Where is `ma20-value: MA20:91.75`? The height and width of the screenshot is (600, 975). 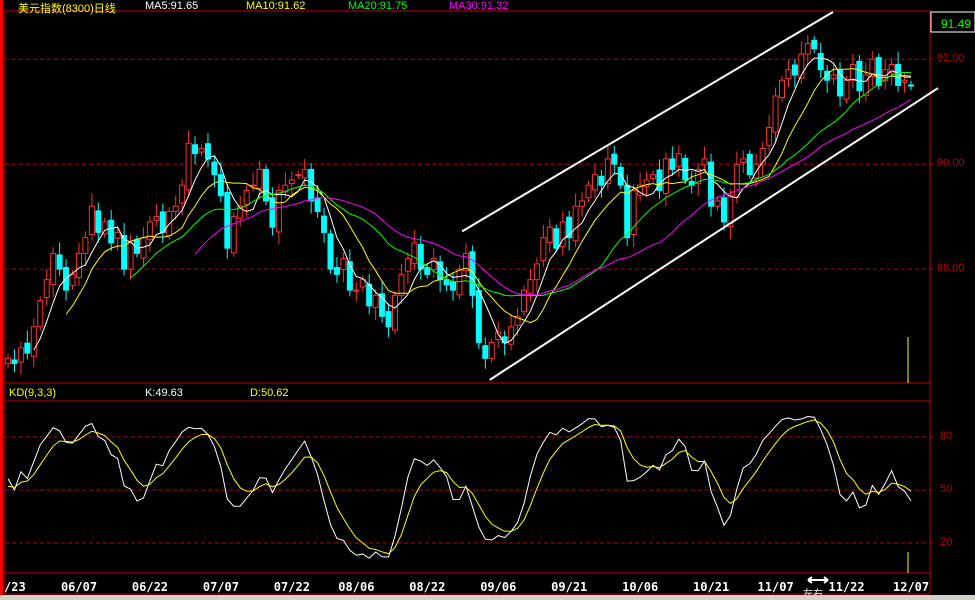
ma20-value: MA20:91.75 is located at coordinates (378, 6).